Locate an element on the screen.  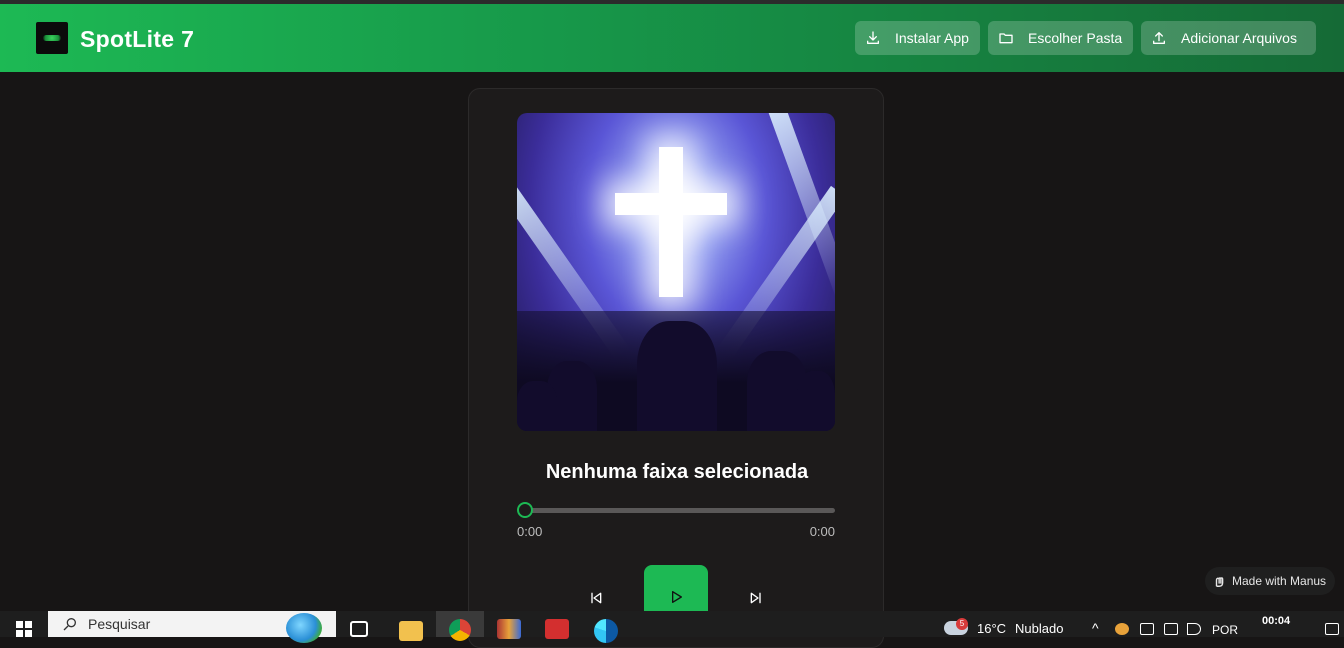
progress-thumb is located at coordinates (525, 510).